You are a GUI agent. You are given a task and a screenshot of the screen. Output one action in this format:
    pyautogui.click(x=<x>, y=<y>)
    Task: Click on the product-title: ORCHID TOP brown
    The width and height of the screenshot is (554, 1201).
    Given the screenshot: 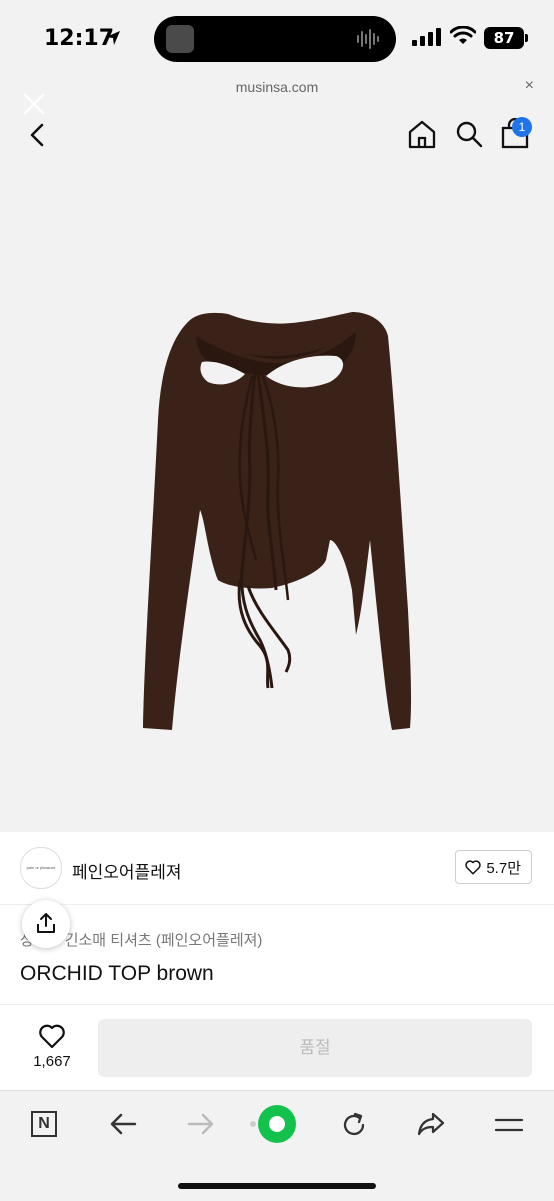 What is the action you would take?
    pyautogui.click(x=117, y=973)
    